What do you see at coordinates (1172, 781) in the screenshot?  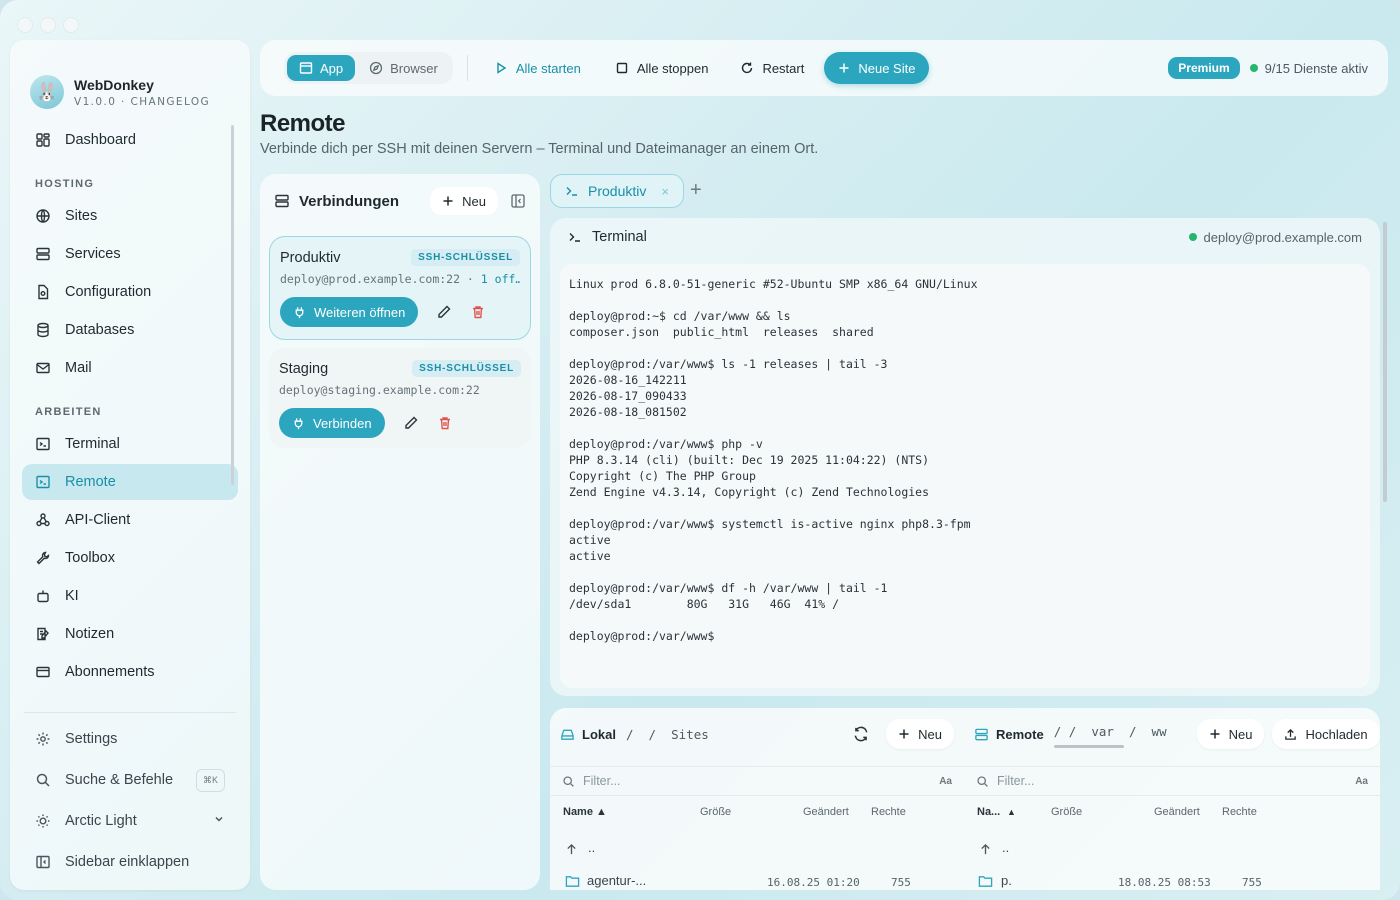 I see `remote-filter-input: Filter... Aa` at bounding box center [1172, 781].